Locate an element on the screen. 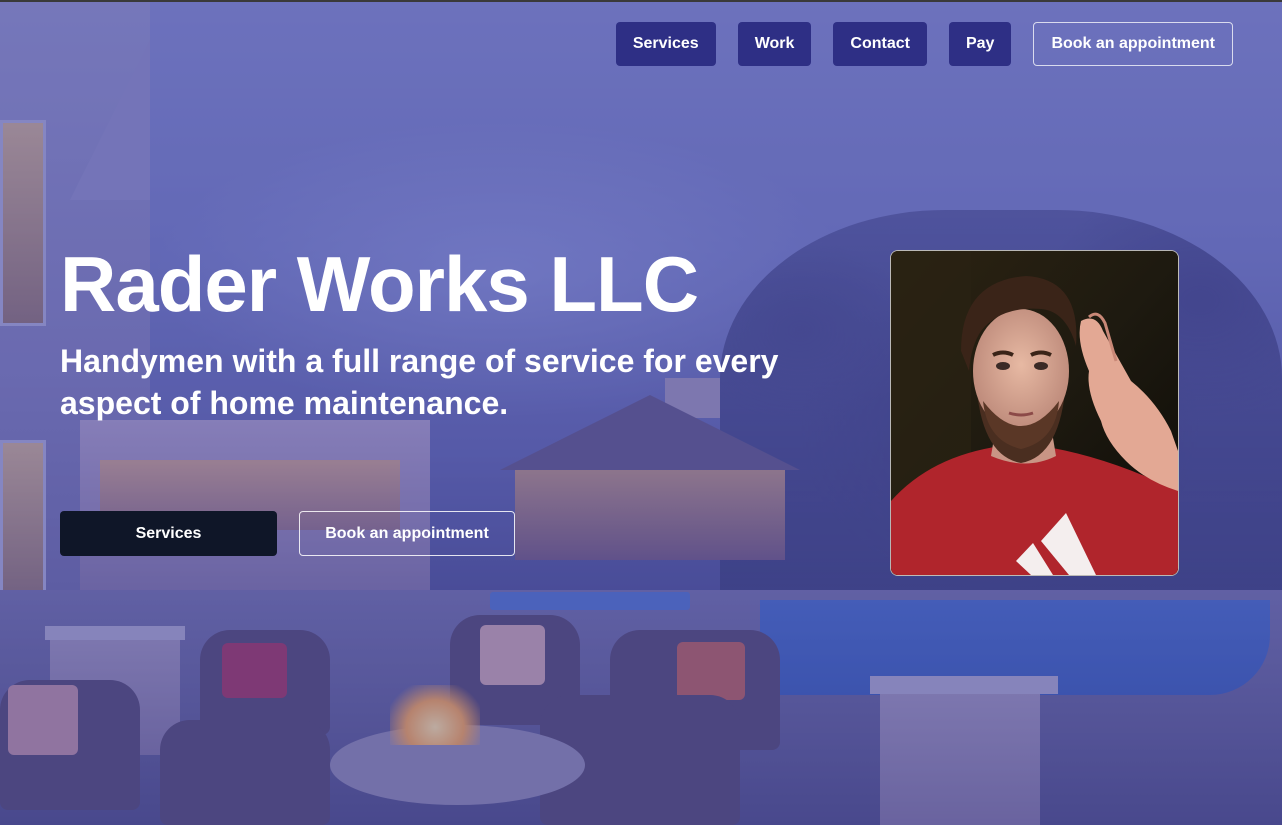 The width and height of the screenshot is (1282, 825). nav-book-appointment-button: Book an appointment is located at coordinates (1133, 44).